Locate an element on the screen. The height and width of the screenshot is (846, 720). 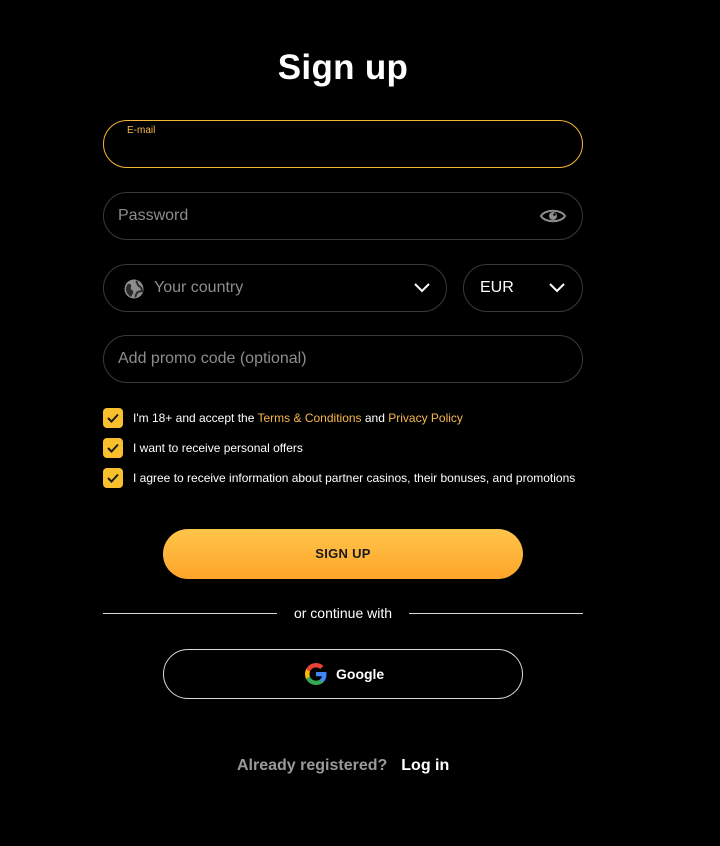
offers-checkbox is located at coordinates (113, 448).